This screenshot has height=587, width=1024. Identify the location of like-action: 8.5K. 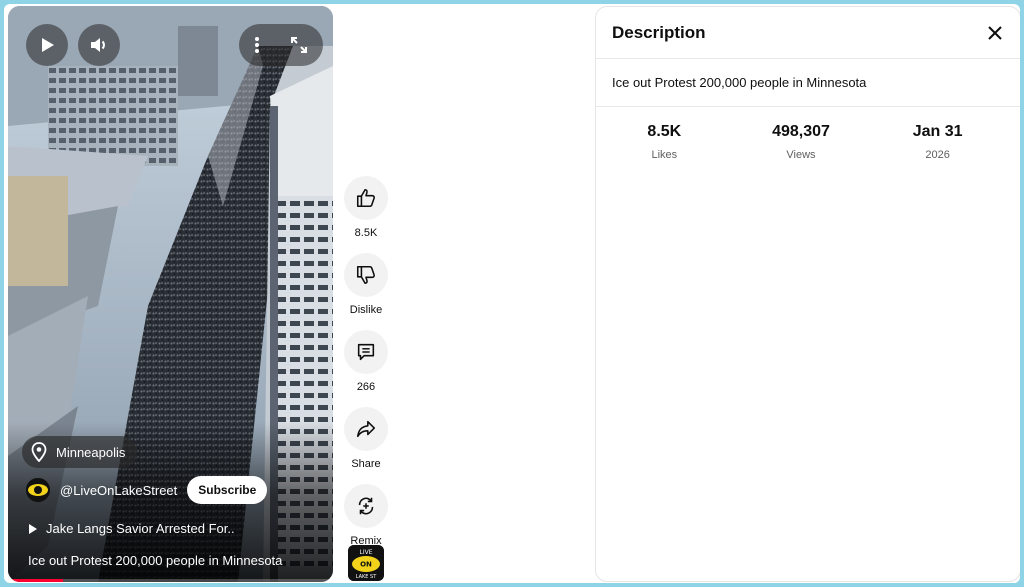
(366, 207).